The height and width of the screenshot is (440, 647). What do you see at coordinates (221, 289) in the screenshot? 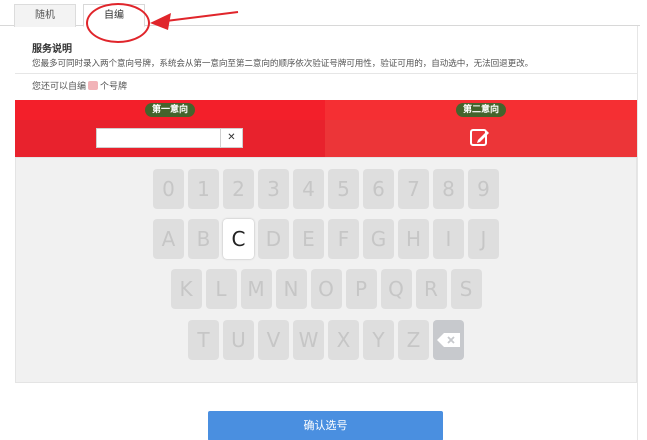
I see `key-l: L` at bounding box center [221, 289].